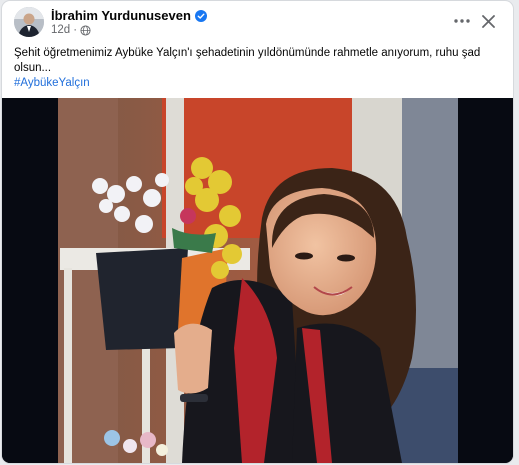  I want to click on post-header: İbrahim Yurdunuseven 12d ·, so click(257, 23).